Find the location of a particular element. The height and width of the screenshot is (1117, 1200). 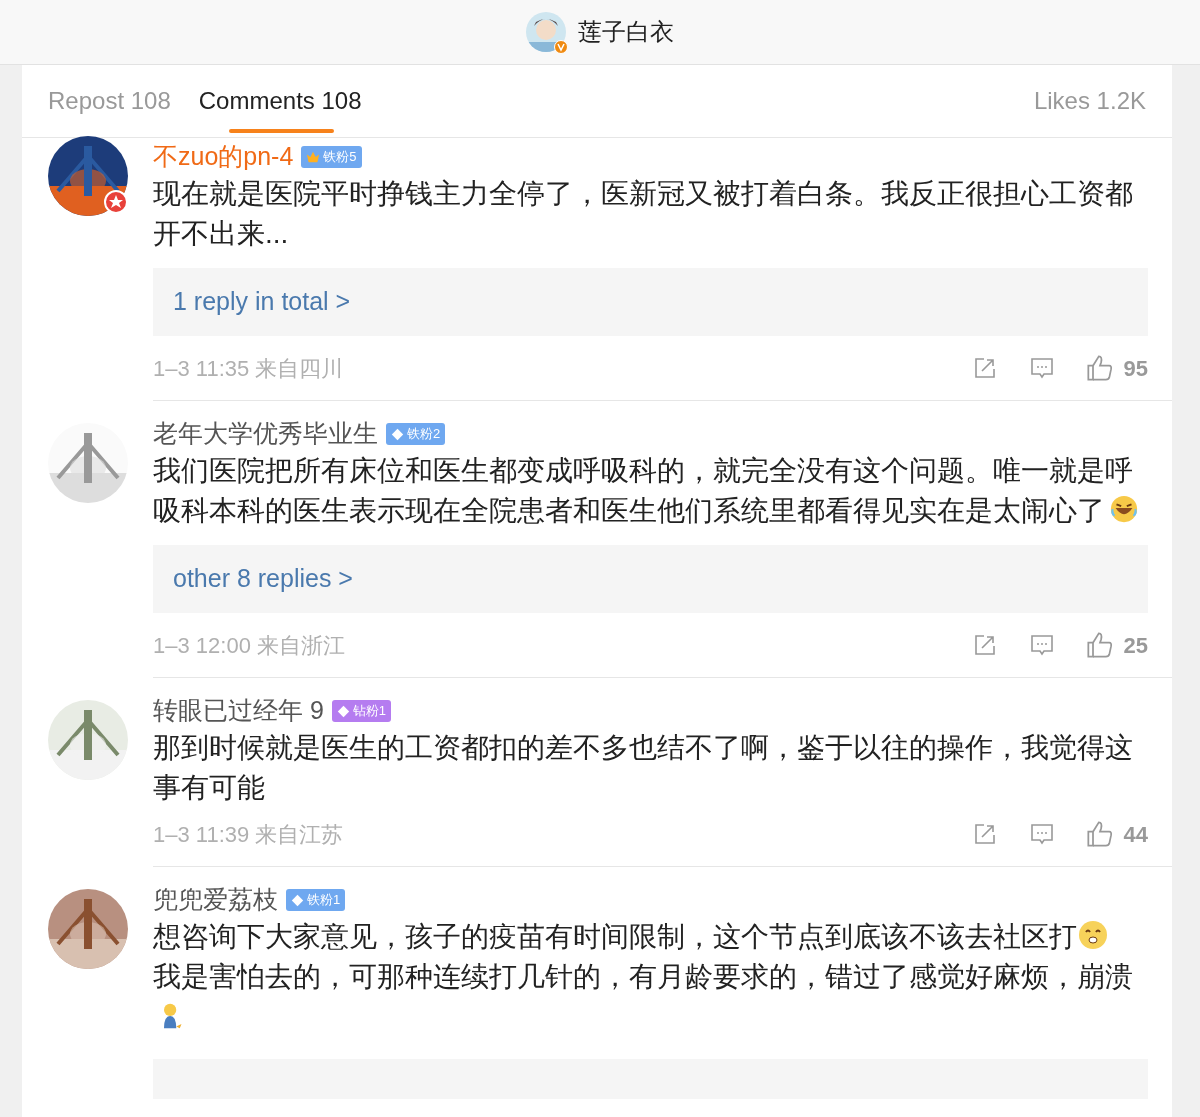

user-name: 不zuo的pn-4 is located at coordinates (223, 157).